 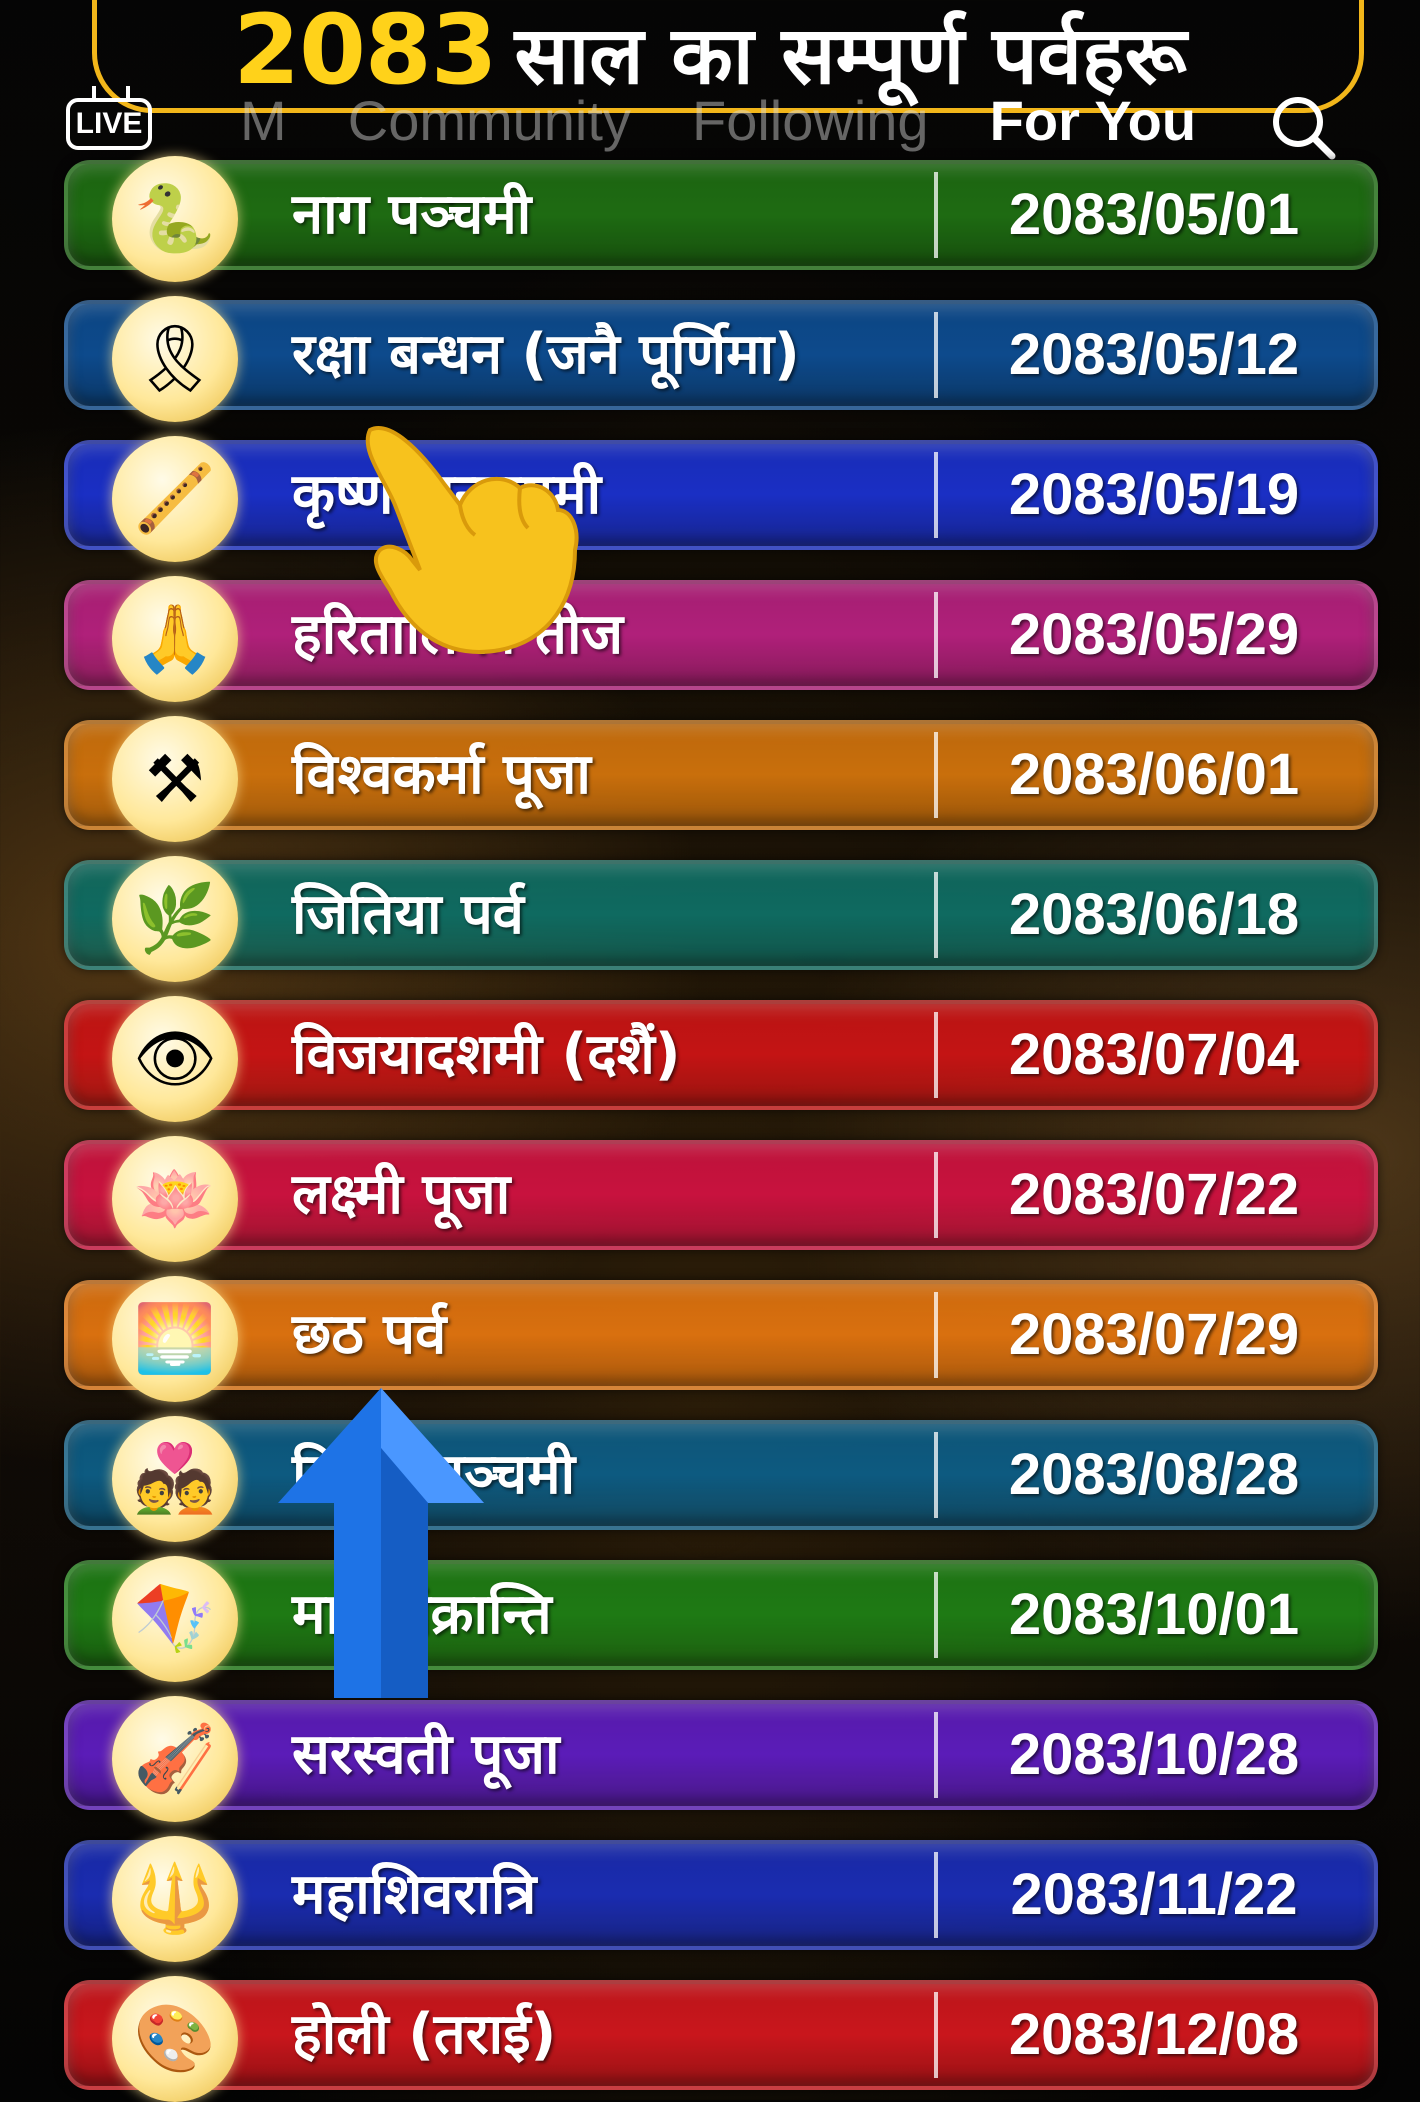 What do you see at coordinates (175, 1479) in the screenshot?
I see `couple-icon: 💑` at bounding box center [175, 1479].